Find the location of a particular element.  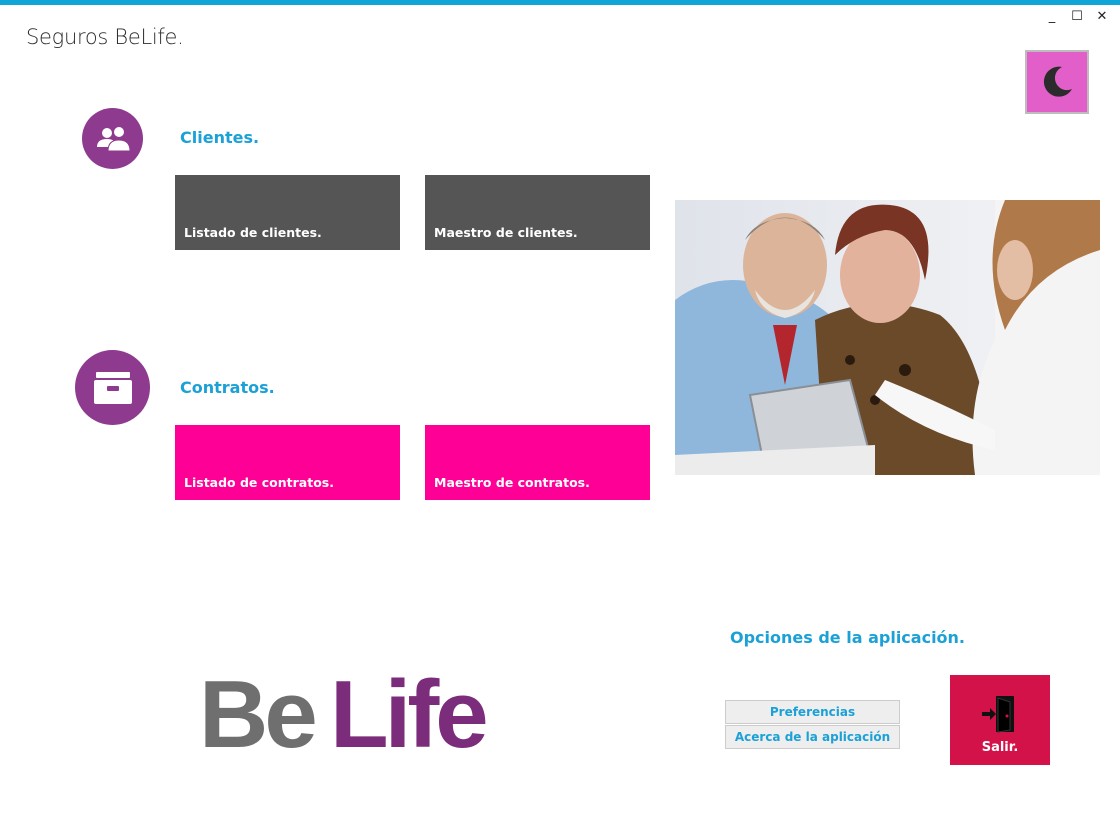

minimize-icon: _ is located at coordinates (1052, 16).